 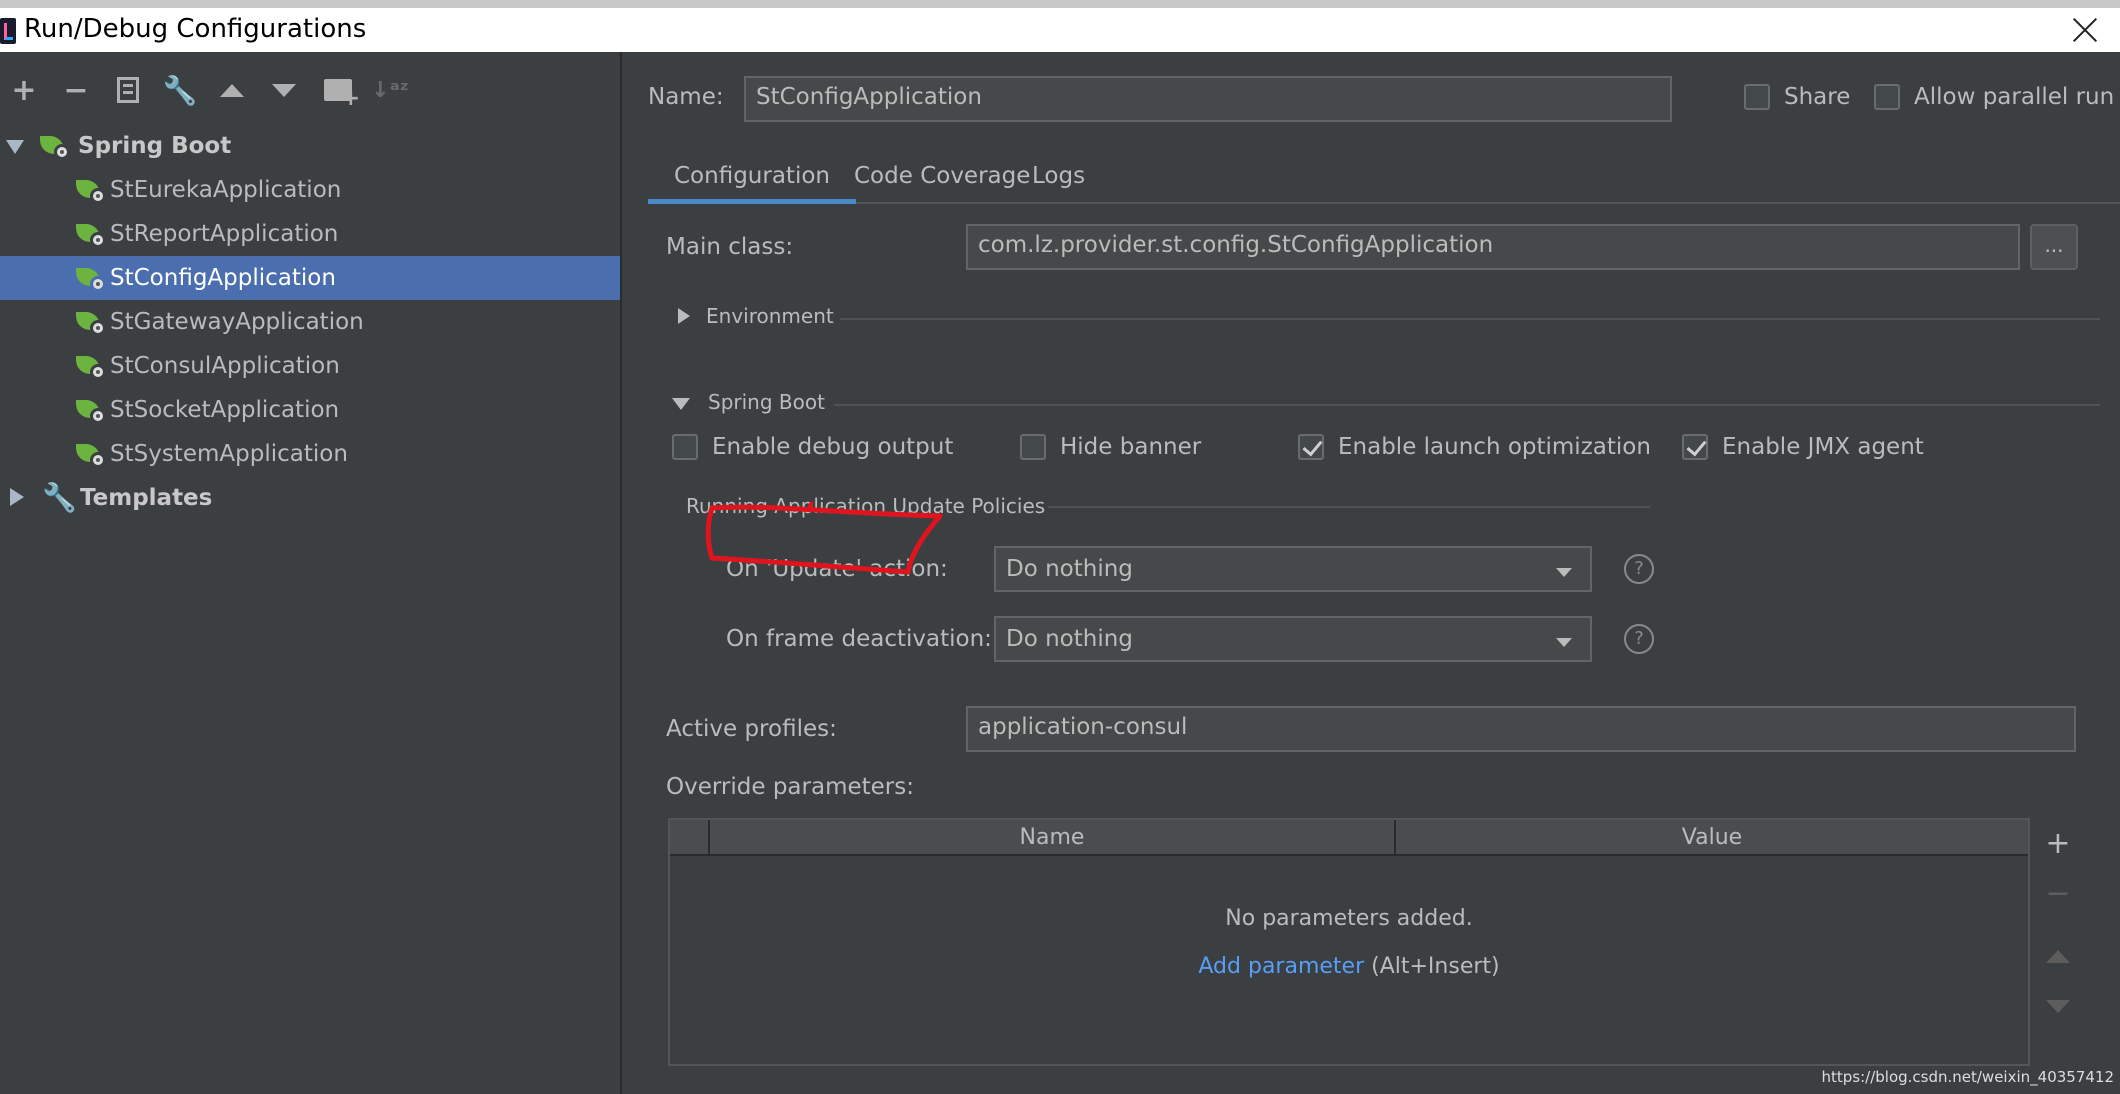 I want to click on add-parameter-row: Add parameter (Alt+Insert), so click(x=1349, y=966).